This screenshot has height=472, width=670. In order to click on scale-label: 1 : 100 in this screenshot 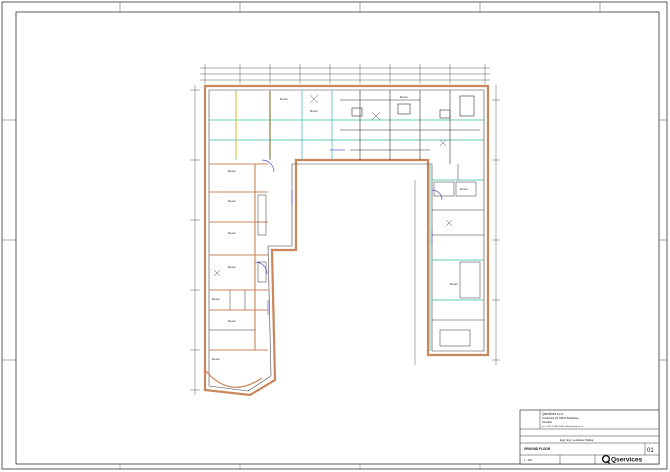, I will do `click(528, 460)`.